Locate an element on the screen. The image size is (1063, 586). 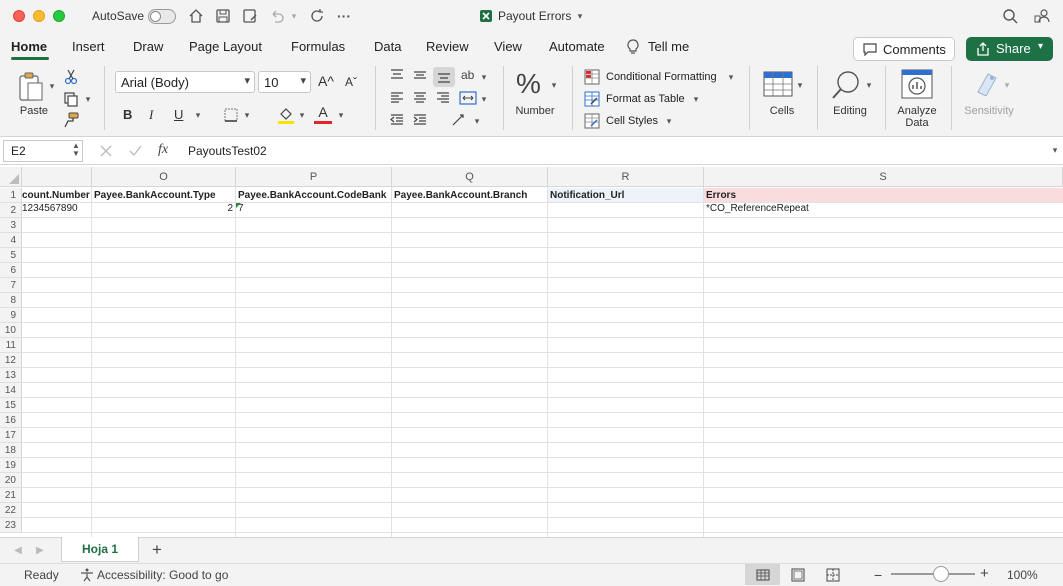
cell-o1: Payee.BankAccount.Type is located at coordinates (164, 196).